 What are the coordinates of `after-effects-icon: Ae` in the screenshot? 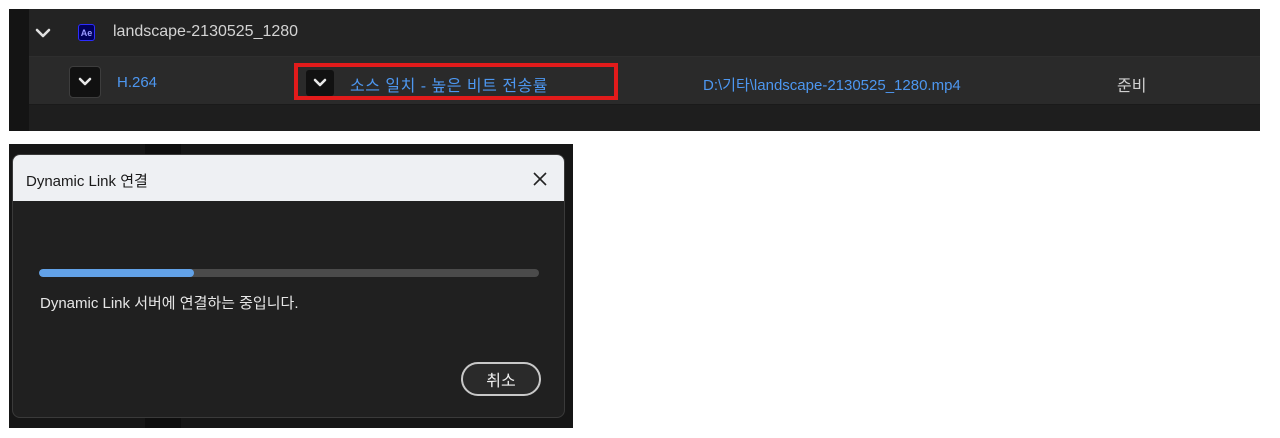 It's located at (86, 32).